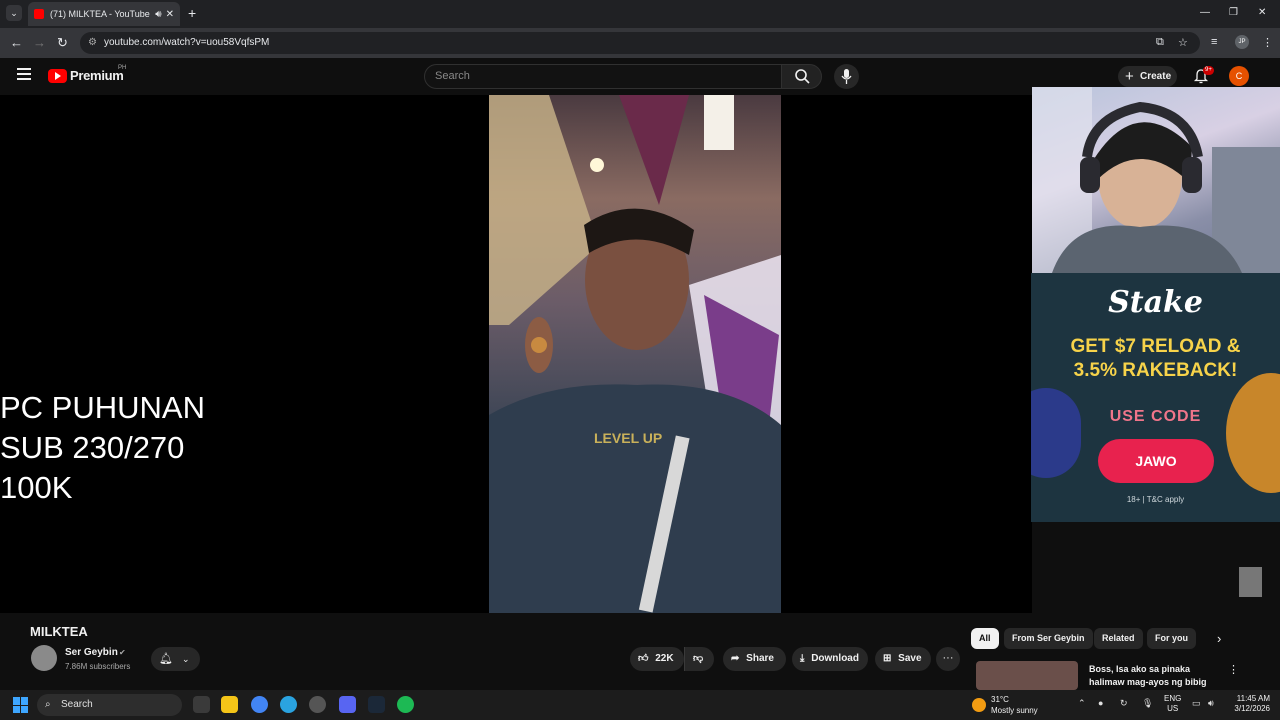 The height and width of the screenshot is (720, 1280). What do you see at coordinates (1196, 703) in the screenshot?
I see `network-icon: ▭` at bounding box center [1196, 703].